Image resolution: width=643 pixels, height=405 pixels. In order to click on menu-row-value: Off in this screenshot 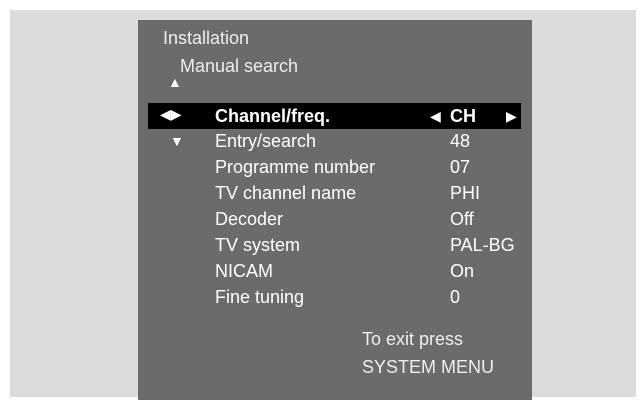, I will do `click(462, 219)`.